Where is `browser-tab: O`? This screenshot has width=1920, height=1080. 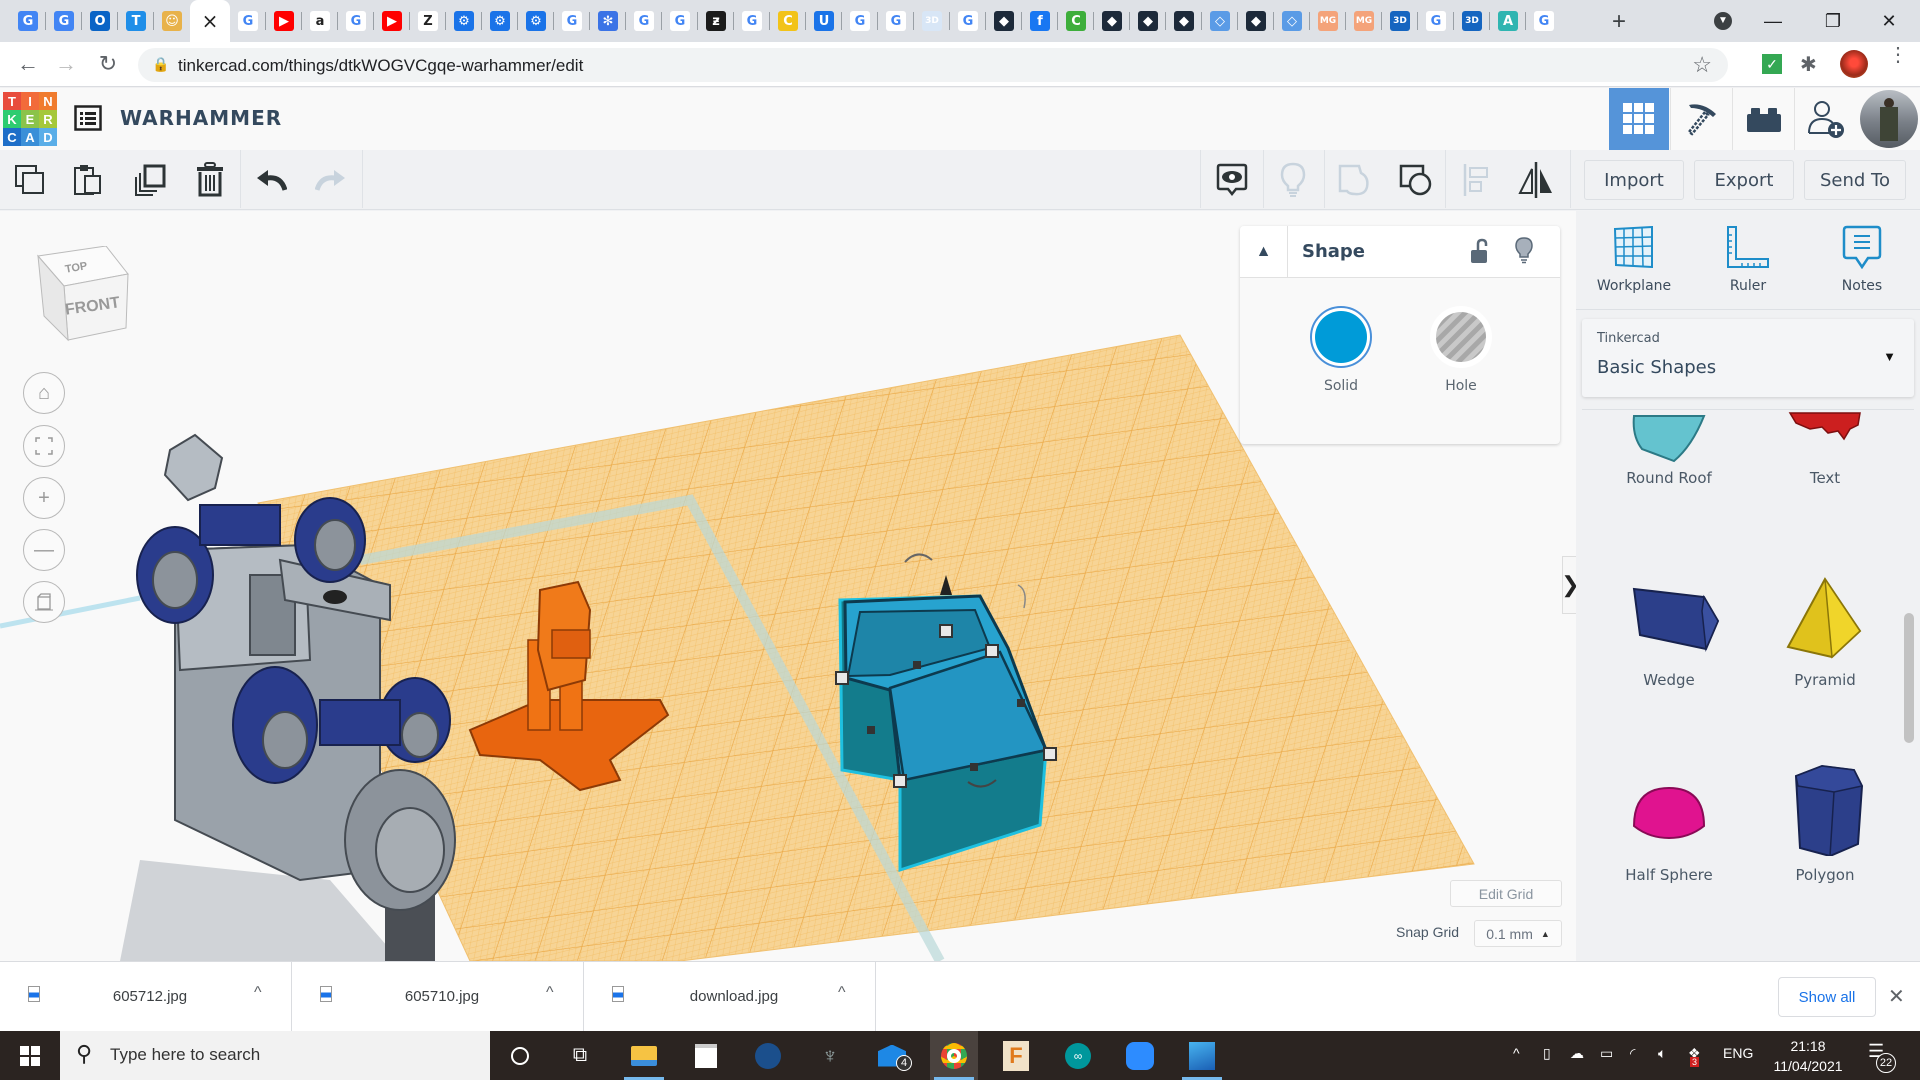 browser-tab: O is located at coordinates (100, 21).